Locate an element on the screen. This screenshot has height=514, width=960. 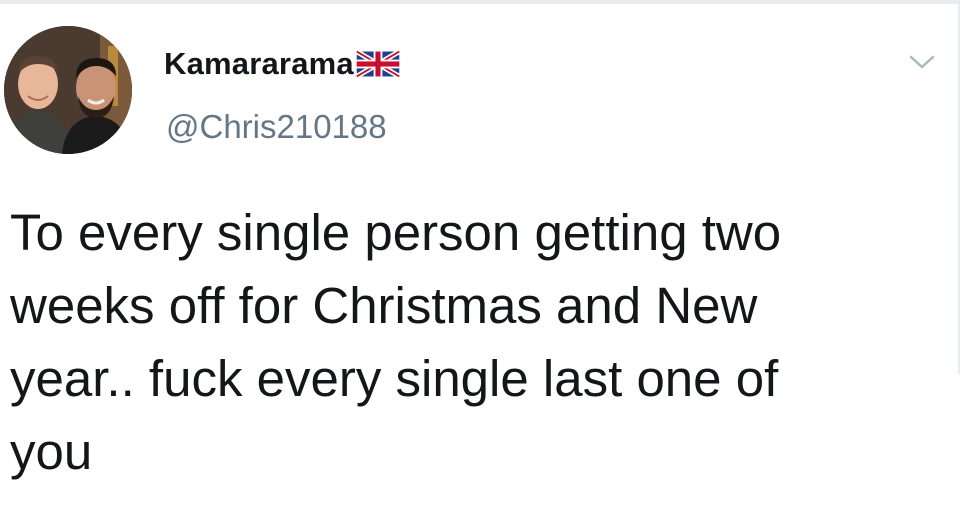
top-divider is located at coordinates (480, 2).